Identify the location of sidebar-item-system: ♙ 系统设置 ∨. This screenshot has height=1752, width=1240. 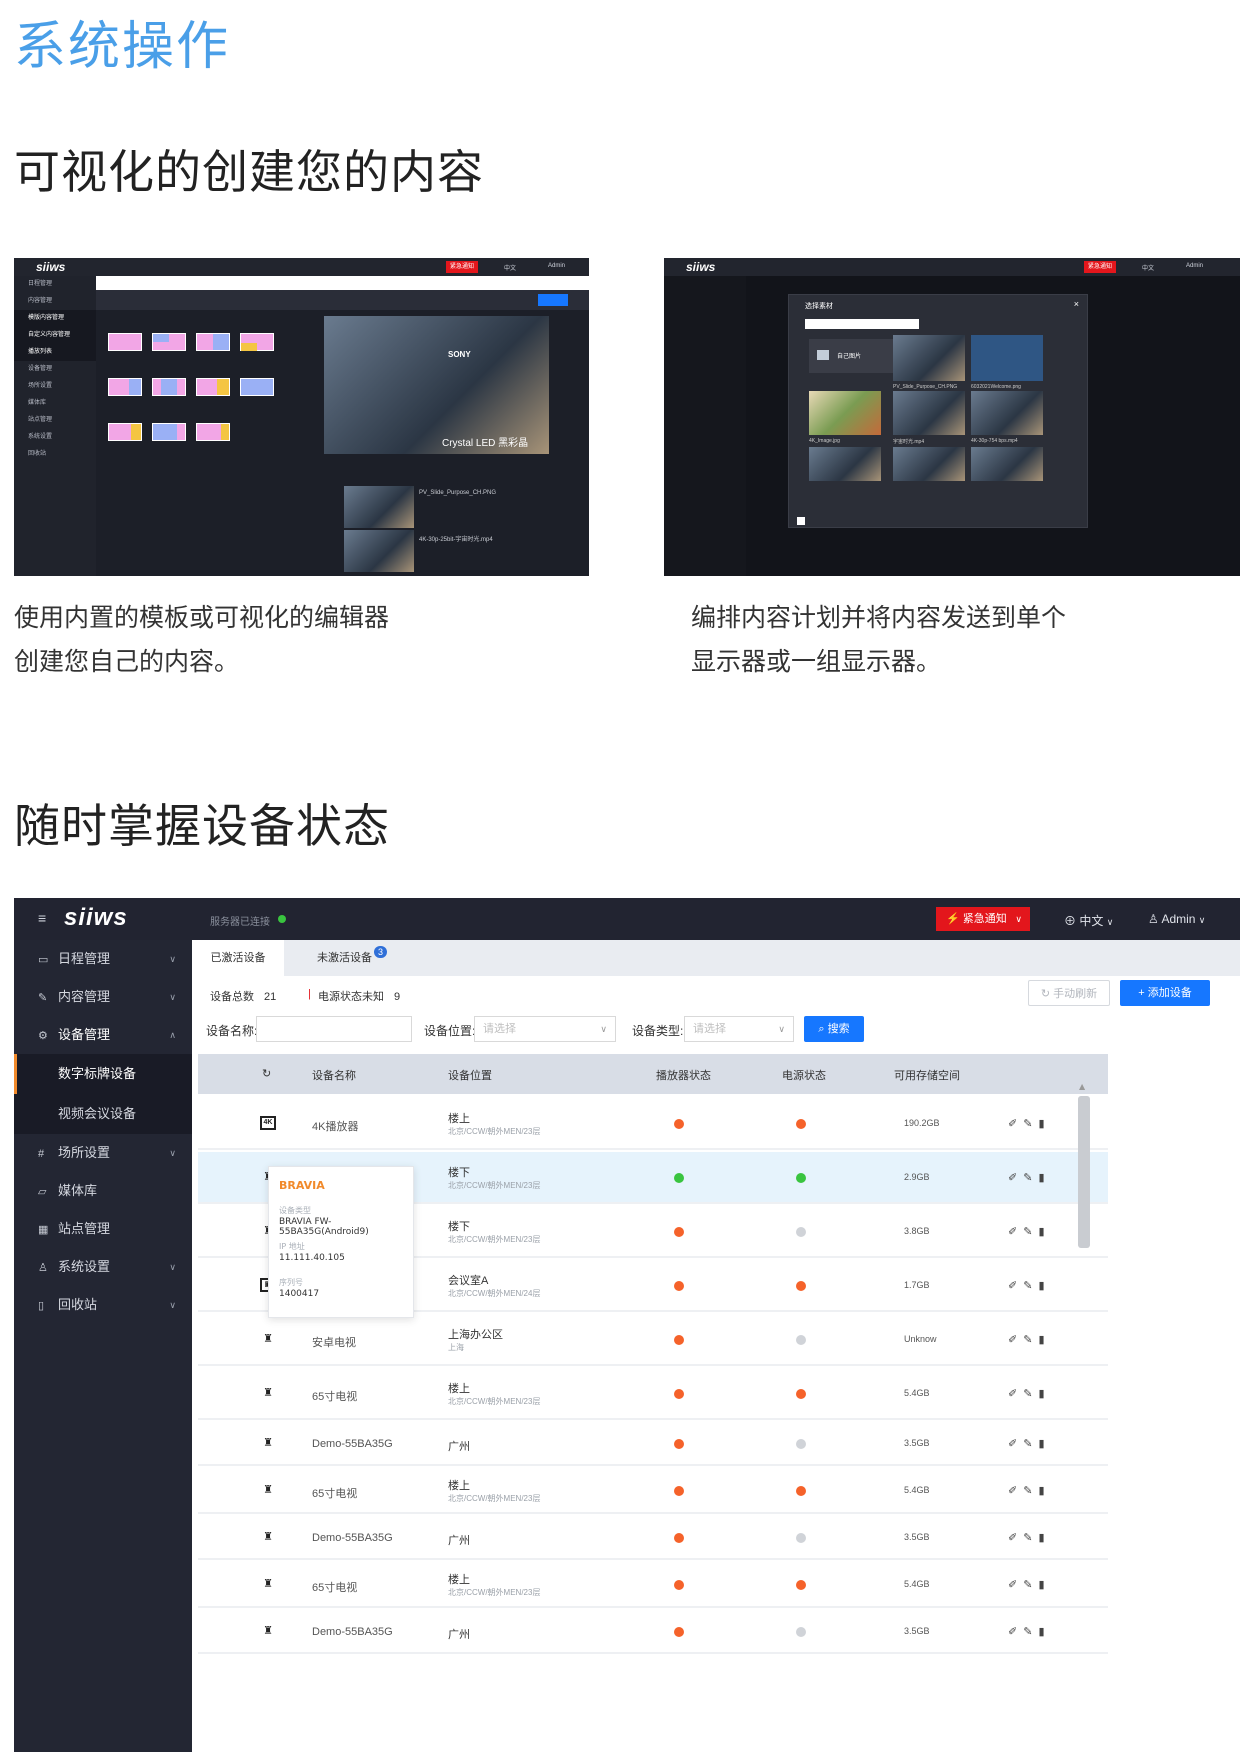
(103, 1267).